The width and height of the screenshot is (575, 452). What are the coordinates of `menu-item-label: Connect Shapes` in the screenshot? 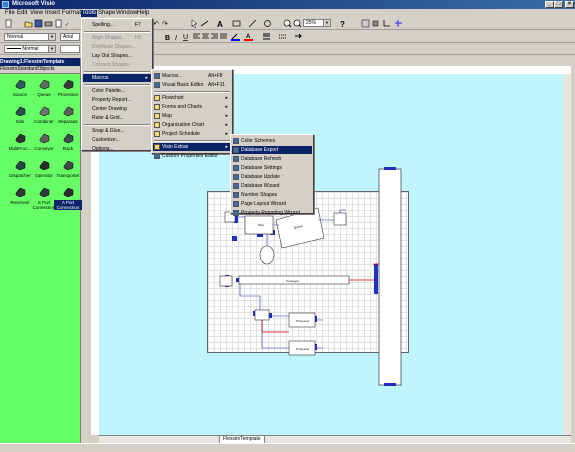 It's located at (110, 65).